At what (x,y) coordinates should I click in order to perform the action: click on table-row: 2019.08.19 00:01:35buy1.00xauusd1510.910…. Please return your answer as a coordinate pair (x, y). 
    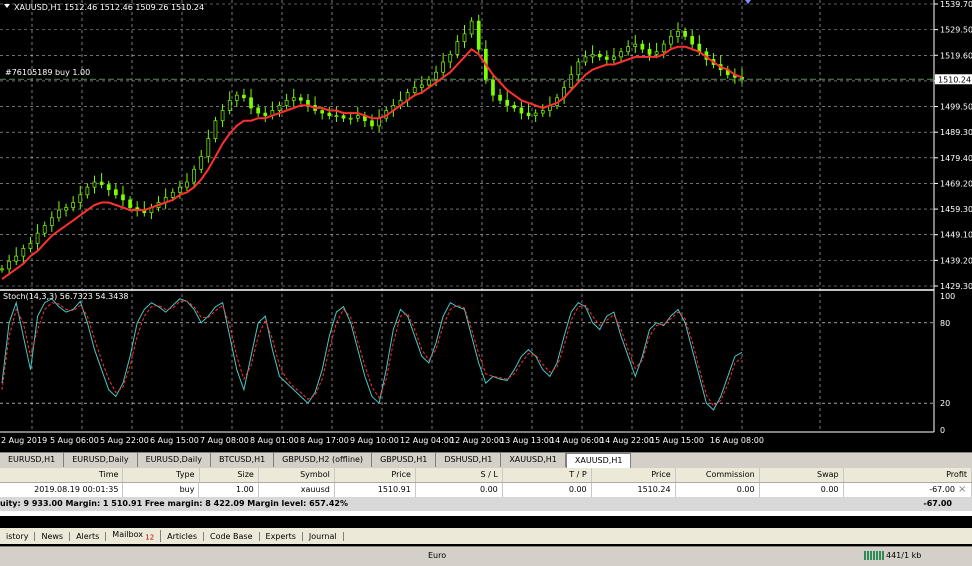
    Looking at the image, I should click on (486, 490).